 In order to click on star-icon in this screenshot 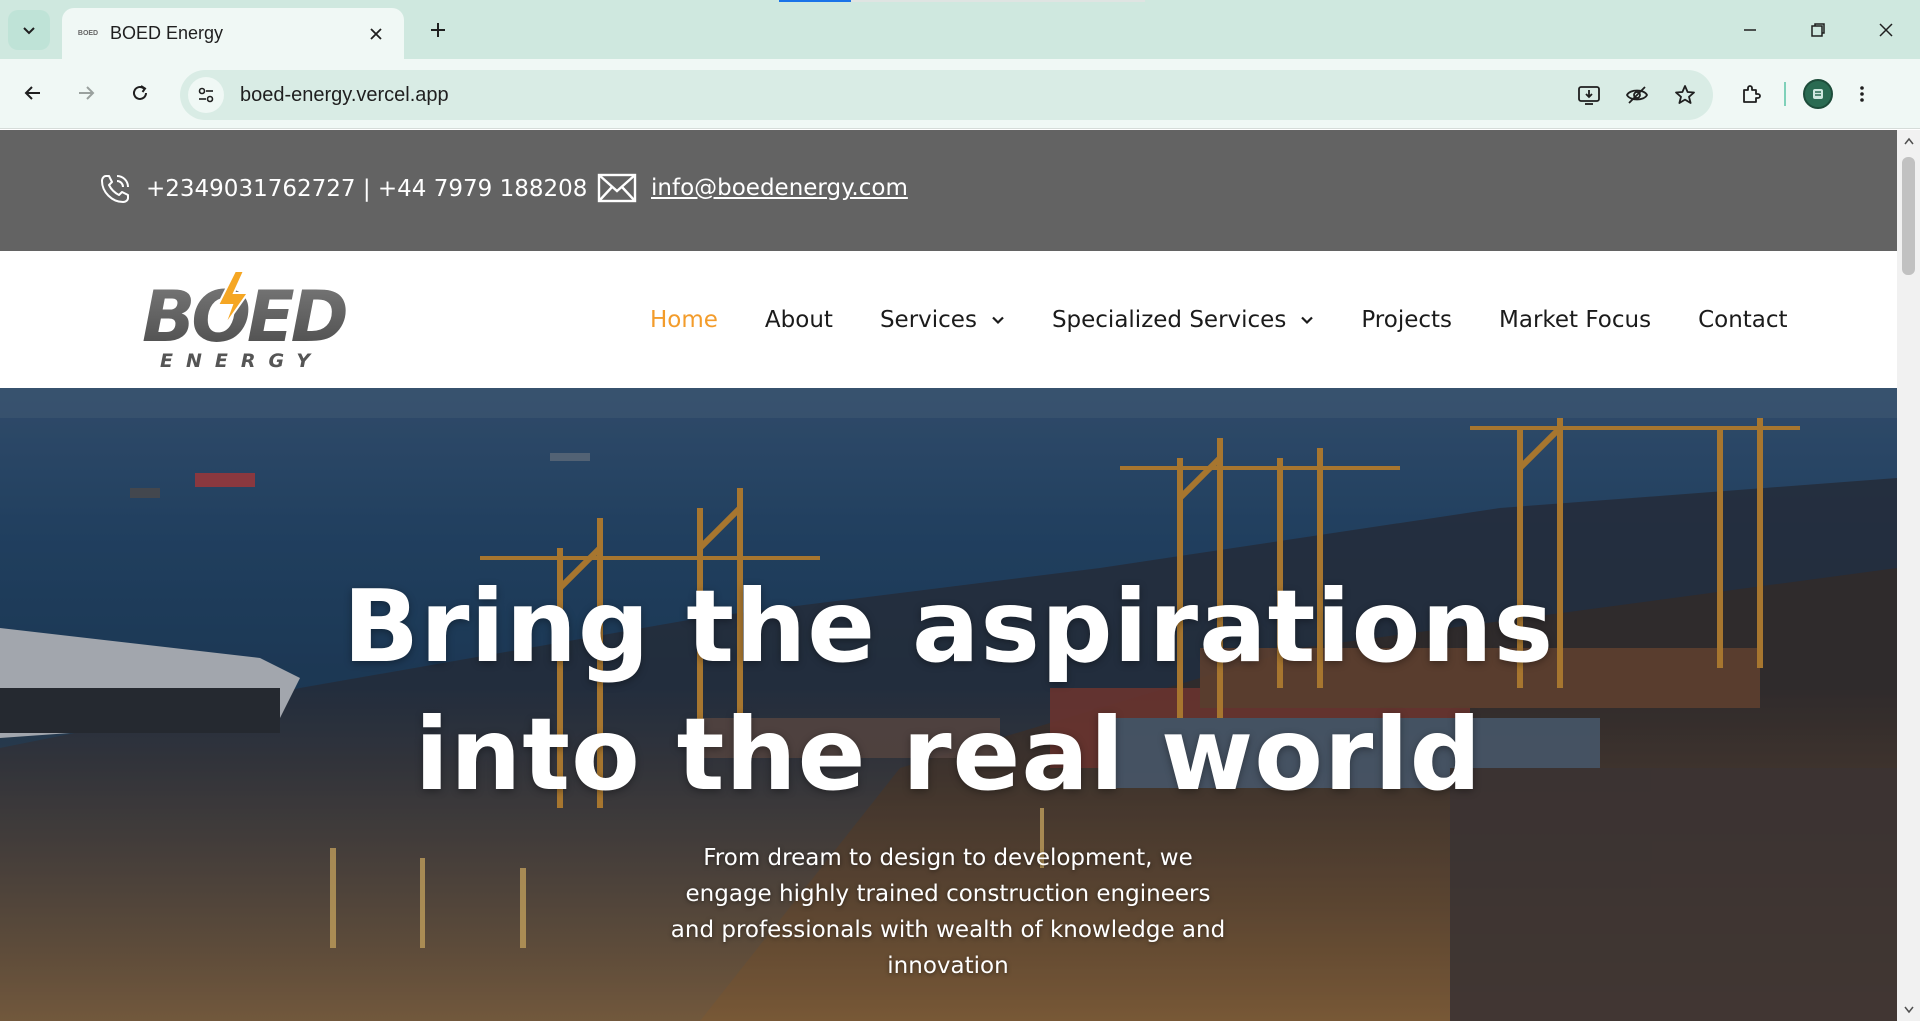, I will do `click(1685, 94)`.